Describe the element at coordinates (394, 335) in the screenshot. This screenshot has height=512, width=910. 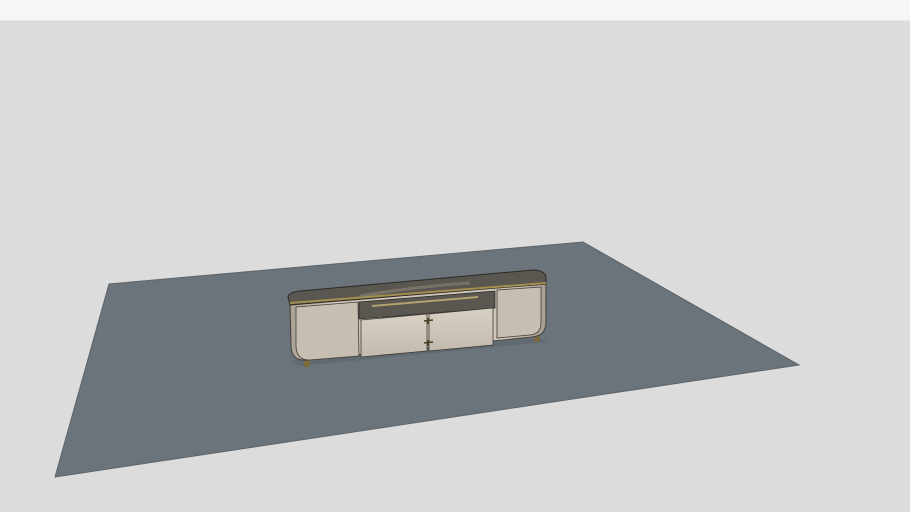
I see `cabinet-center-door-left` at that location.